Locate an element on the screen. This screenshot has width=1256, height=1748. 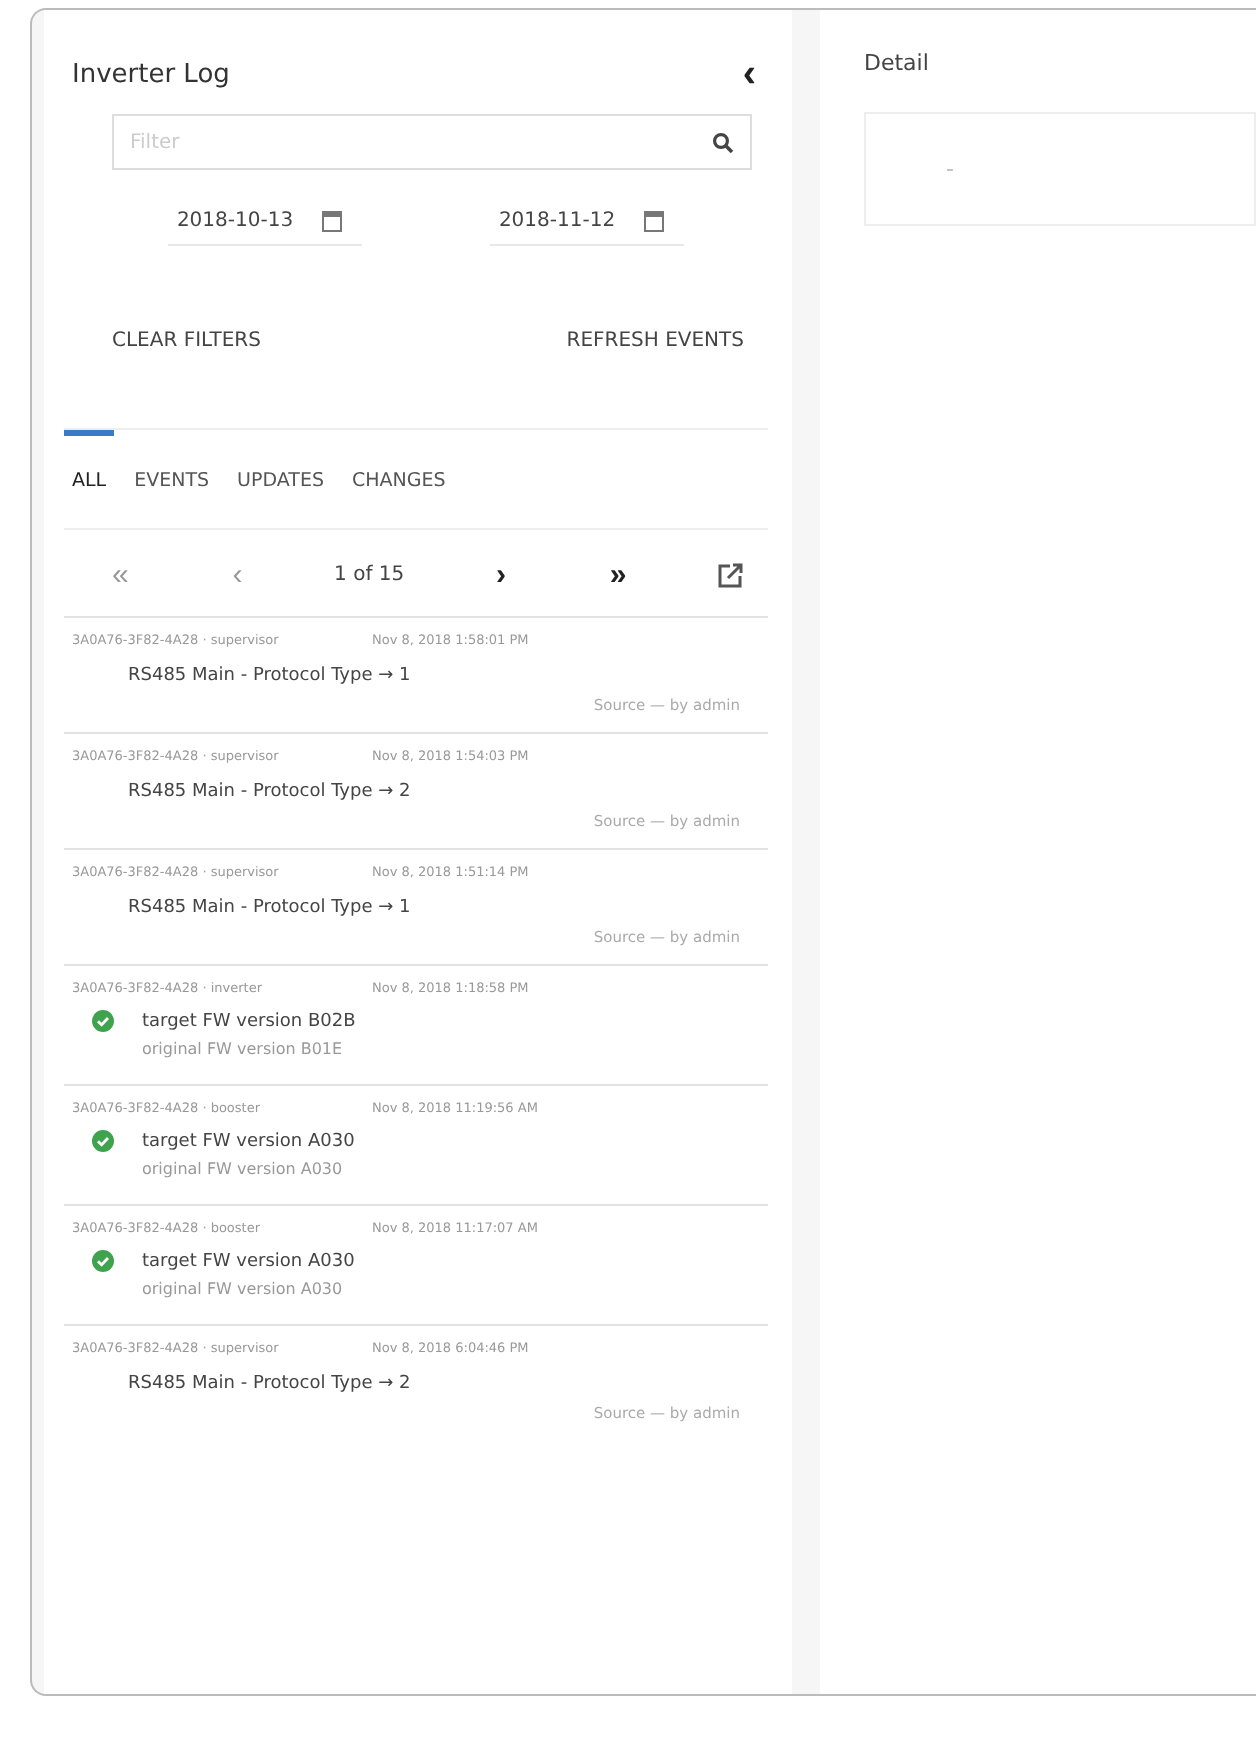
page-indicator: 1 of 15 is located at coordinates (369, 575).